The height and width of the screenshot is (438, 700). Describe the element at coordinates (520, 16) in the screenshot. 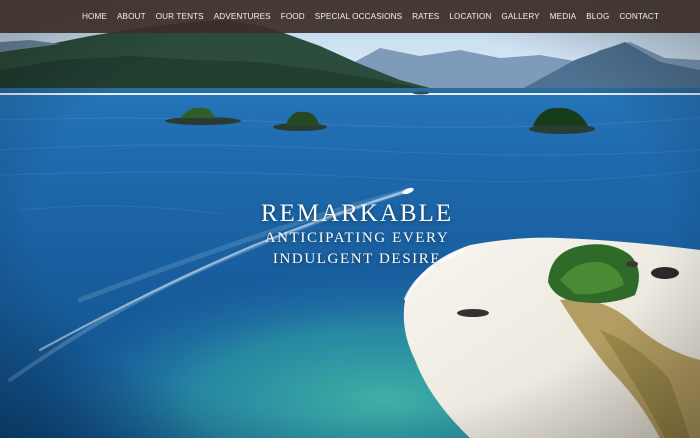

I see `nav-gallery: GALLERY` at that location.